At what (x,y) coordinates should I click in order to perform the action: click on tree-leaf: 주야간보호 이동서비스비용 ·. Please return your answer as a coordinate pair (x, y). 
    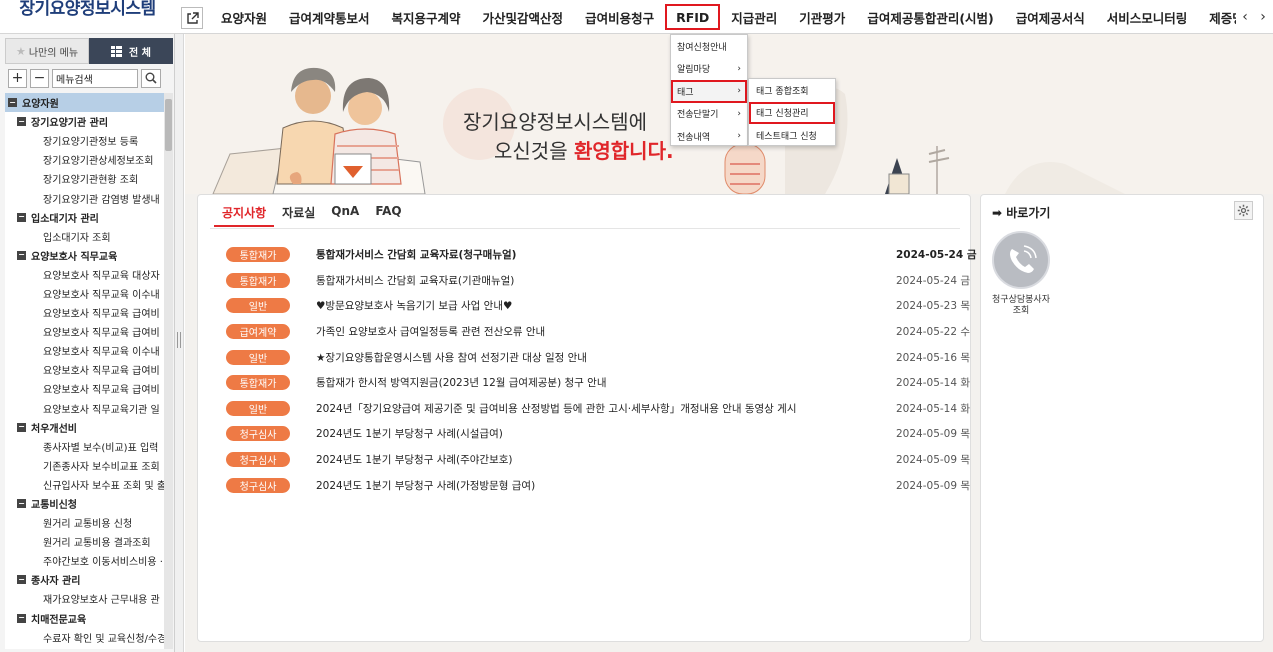
    Looking at the image, I should click on (84, 560).